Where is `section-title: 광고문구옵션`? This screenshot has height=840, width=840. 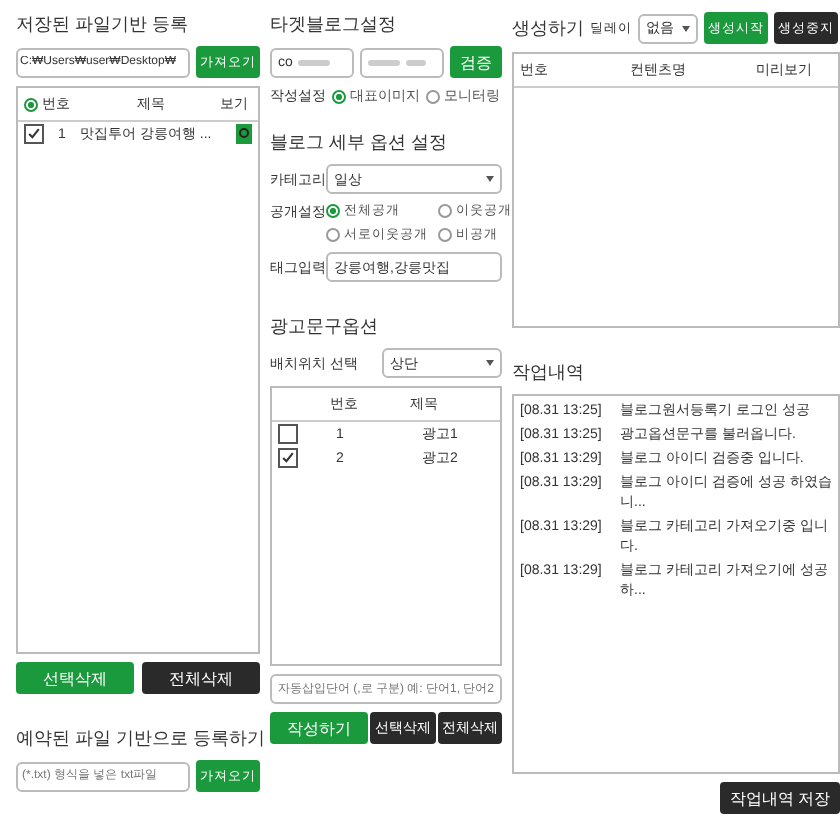 section-title: 광고문구옵션 is located at coordinates (325, 327).